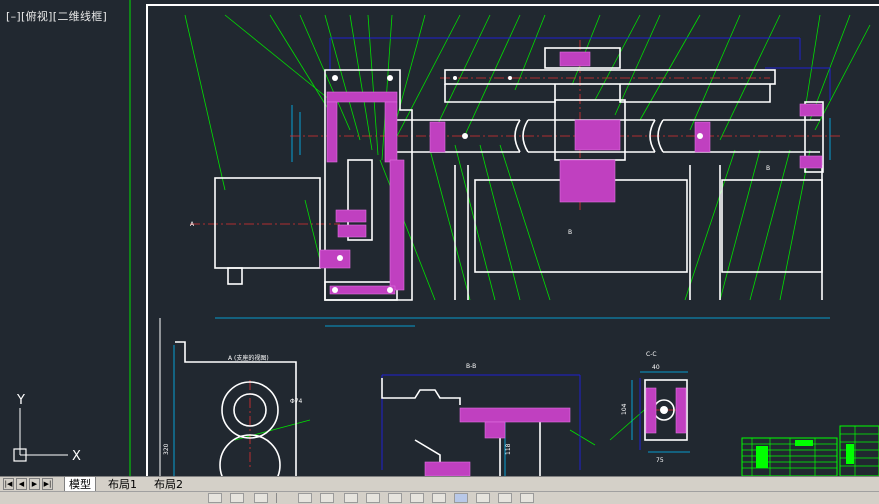  Describe the element at coordinates (656, 367) in the screenshot. I see `width-dimension-top: 40` at that location.